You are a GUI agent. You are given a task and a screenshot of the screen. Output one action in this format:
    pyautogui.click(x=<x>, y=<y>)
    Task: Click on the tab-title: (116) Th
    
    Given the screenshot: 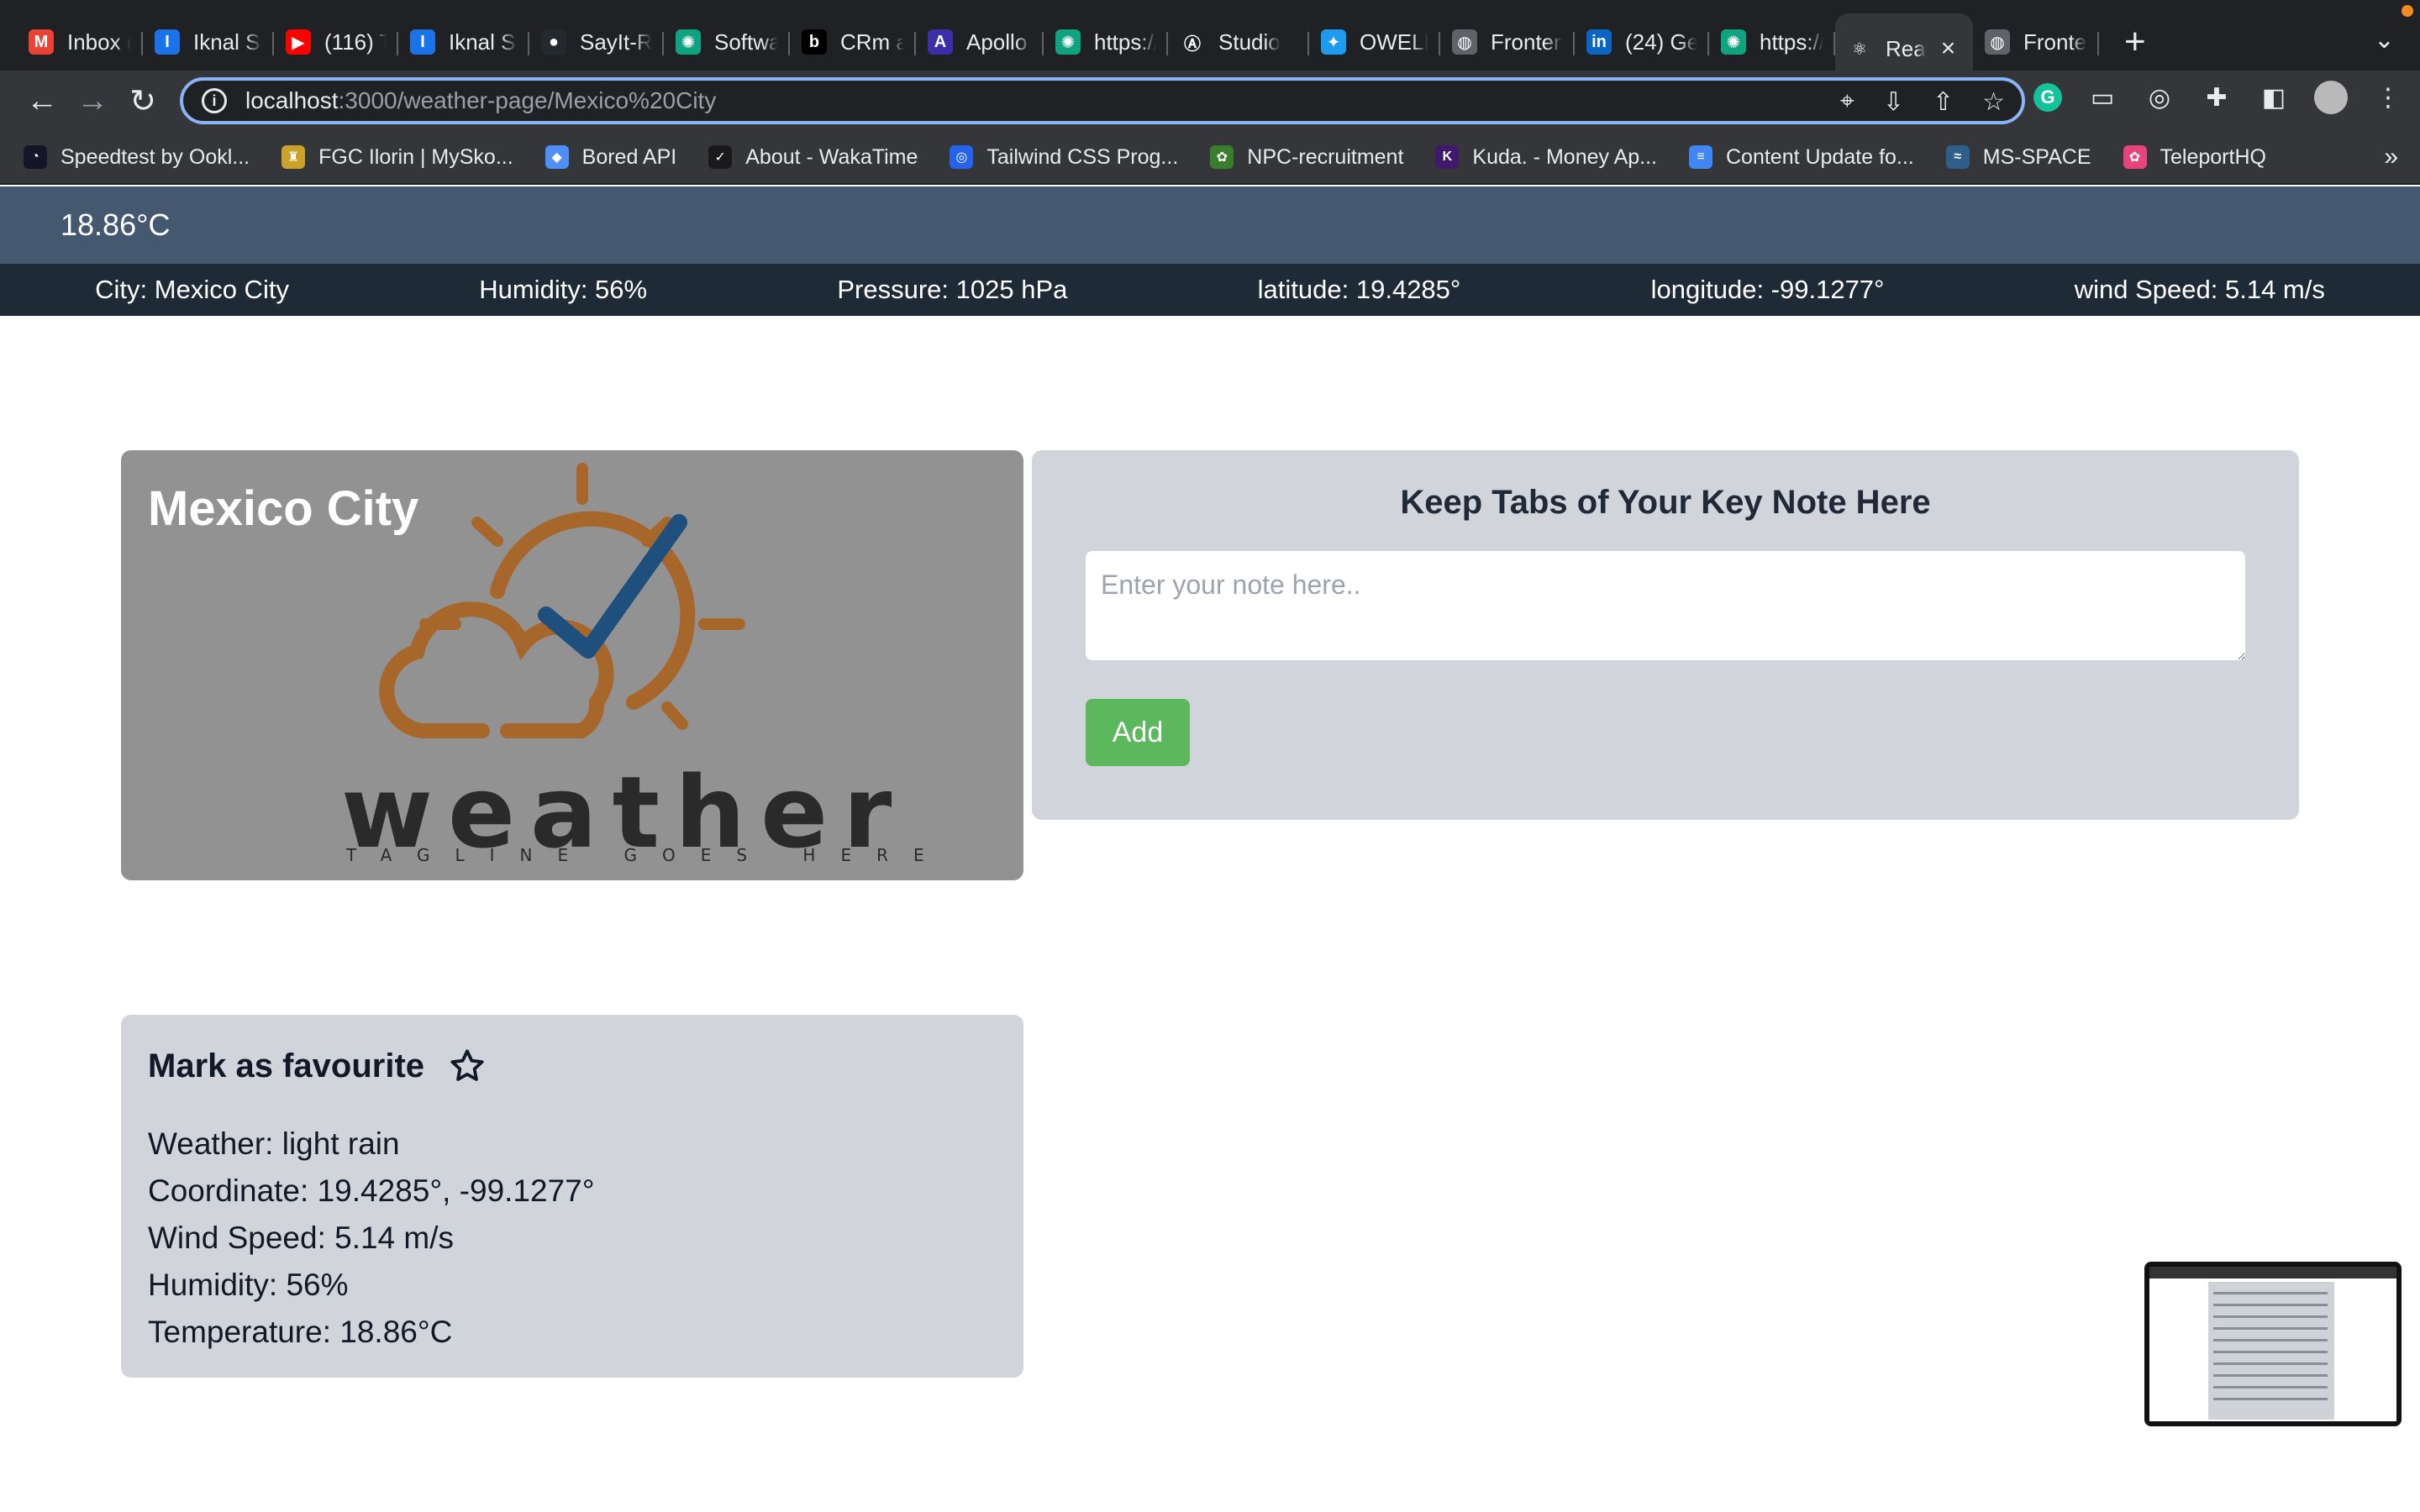 What is the action you would take?
    pyautogui.click(x=355, y=42)
    